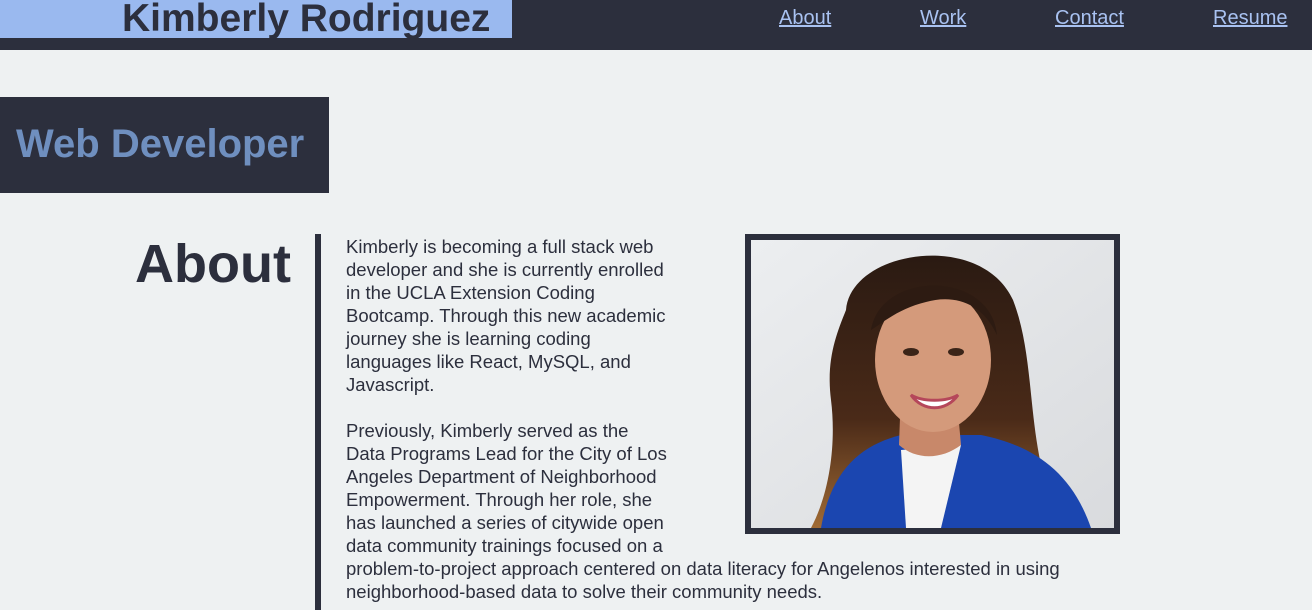 The image size is (1312, 610). I want to click on site-name-highlight: Kimberly Rodriguez, so click(256, 20).